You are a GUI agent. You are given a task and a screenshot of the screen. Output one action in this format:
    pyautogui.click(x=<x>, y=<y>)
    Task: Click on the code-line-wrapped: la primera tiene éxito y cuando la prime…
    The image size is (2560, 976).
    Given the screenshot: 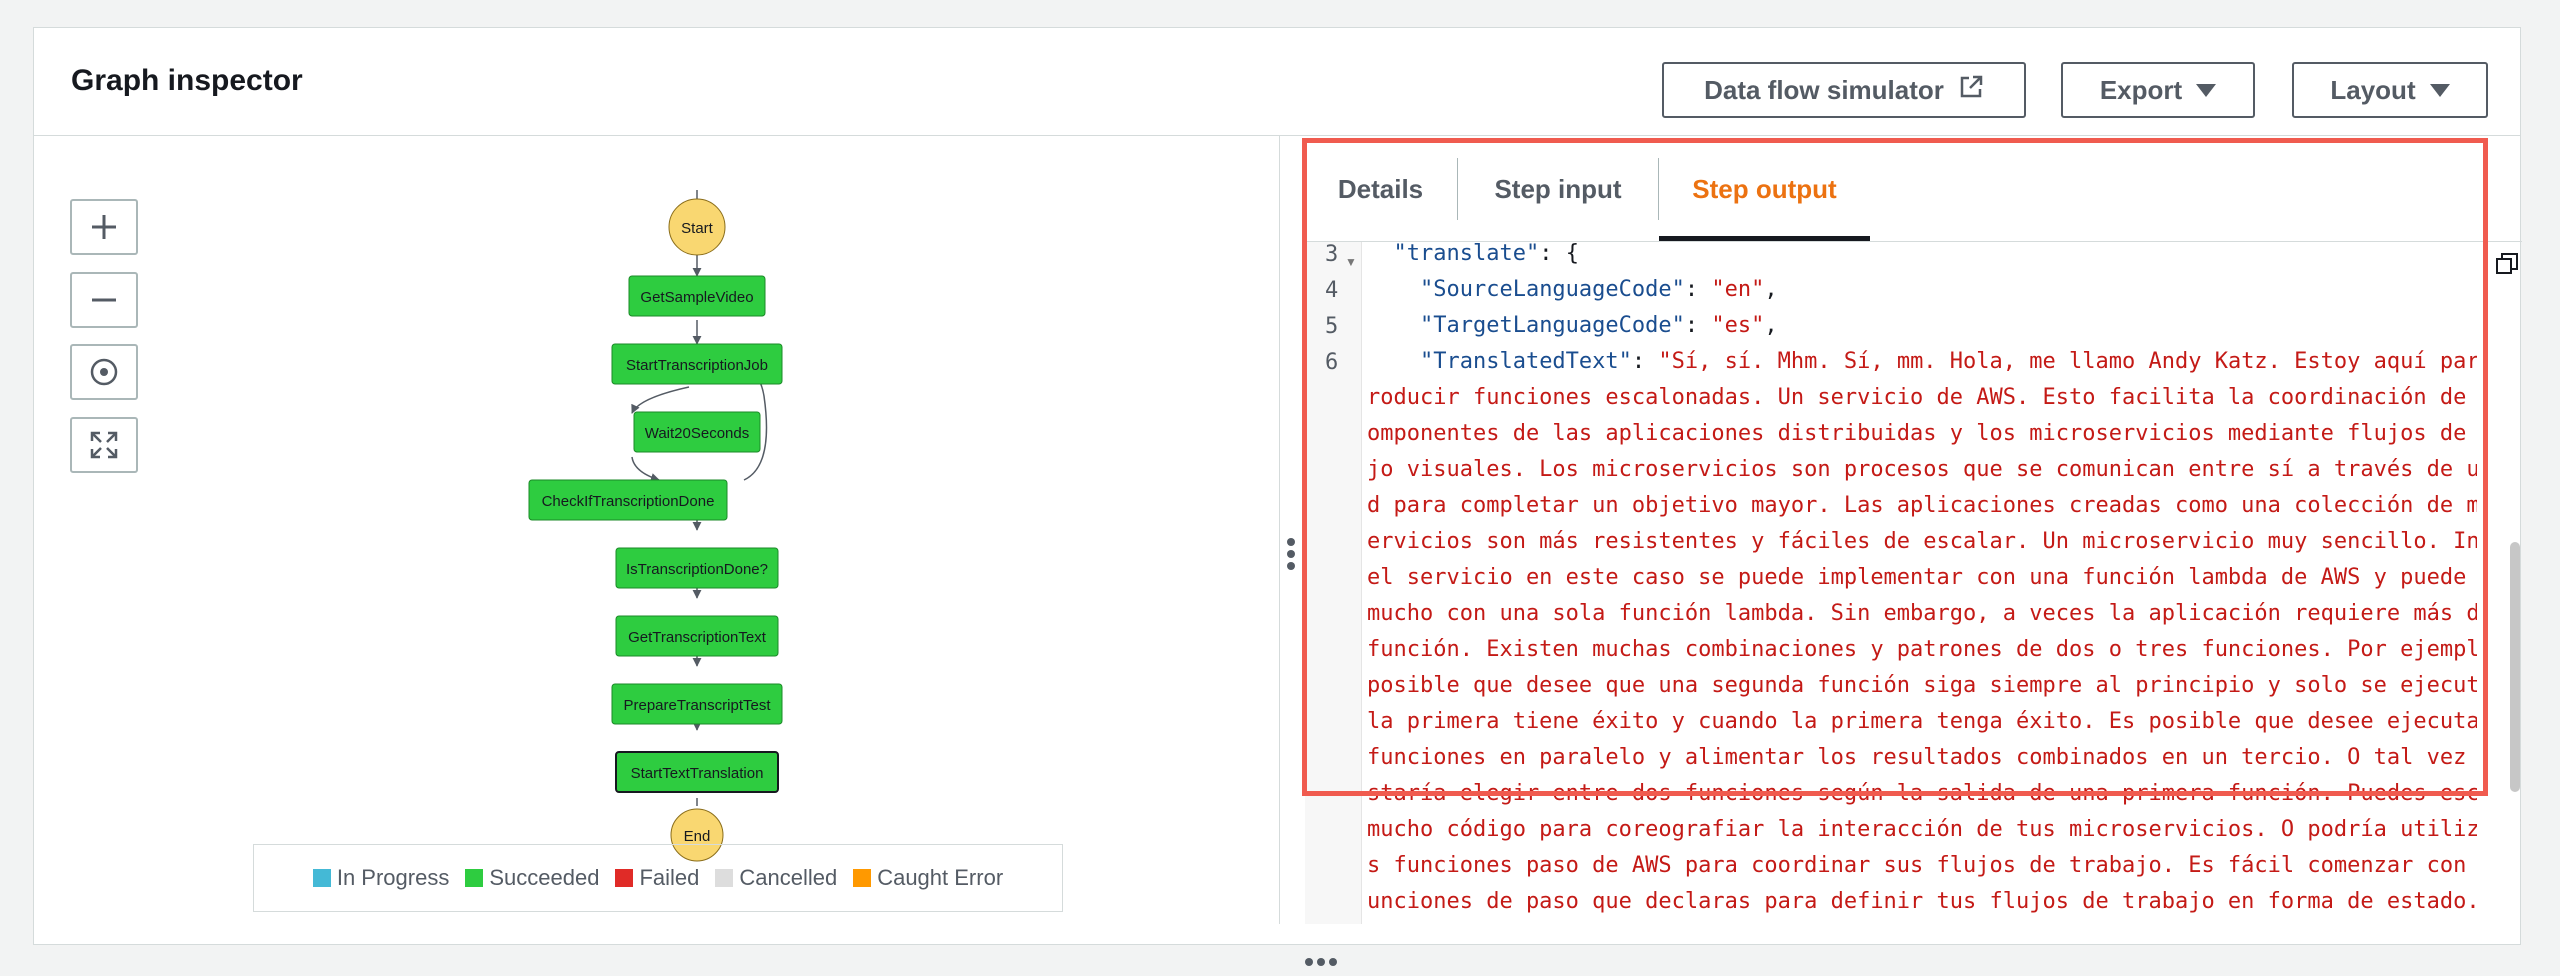 What is the action you would take?
    pyautogui.click(x=1922, y=721)
    